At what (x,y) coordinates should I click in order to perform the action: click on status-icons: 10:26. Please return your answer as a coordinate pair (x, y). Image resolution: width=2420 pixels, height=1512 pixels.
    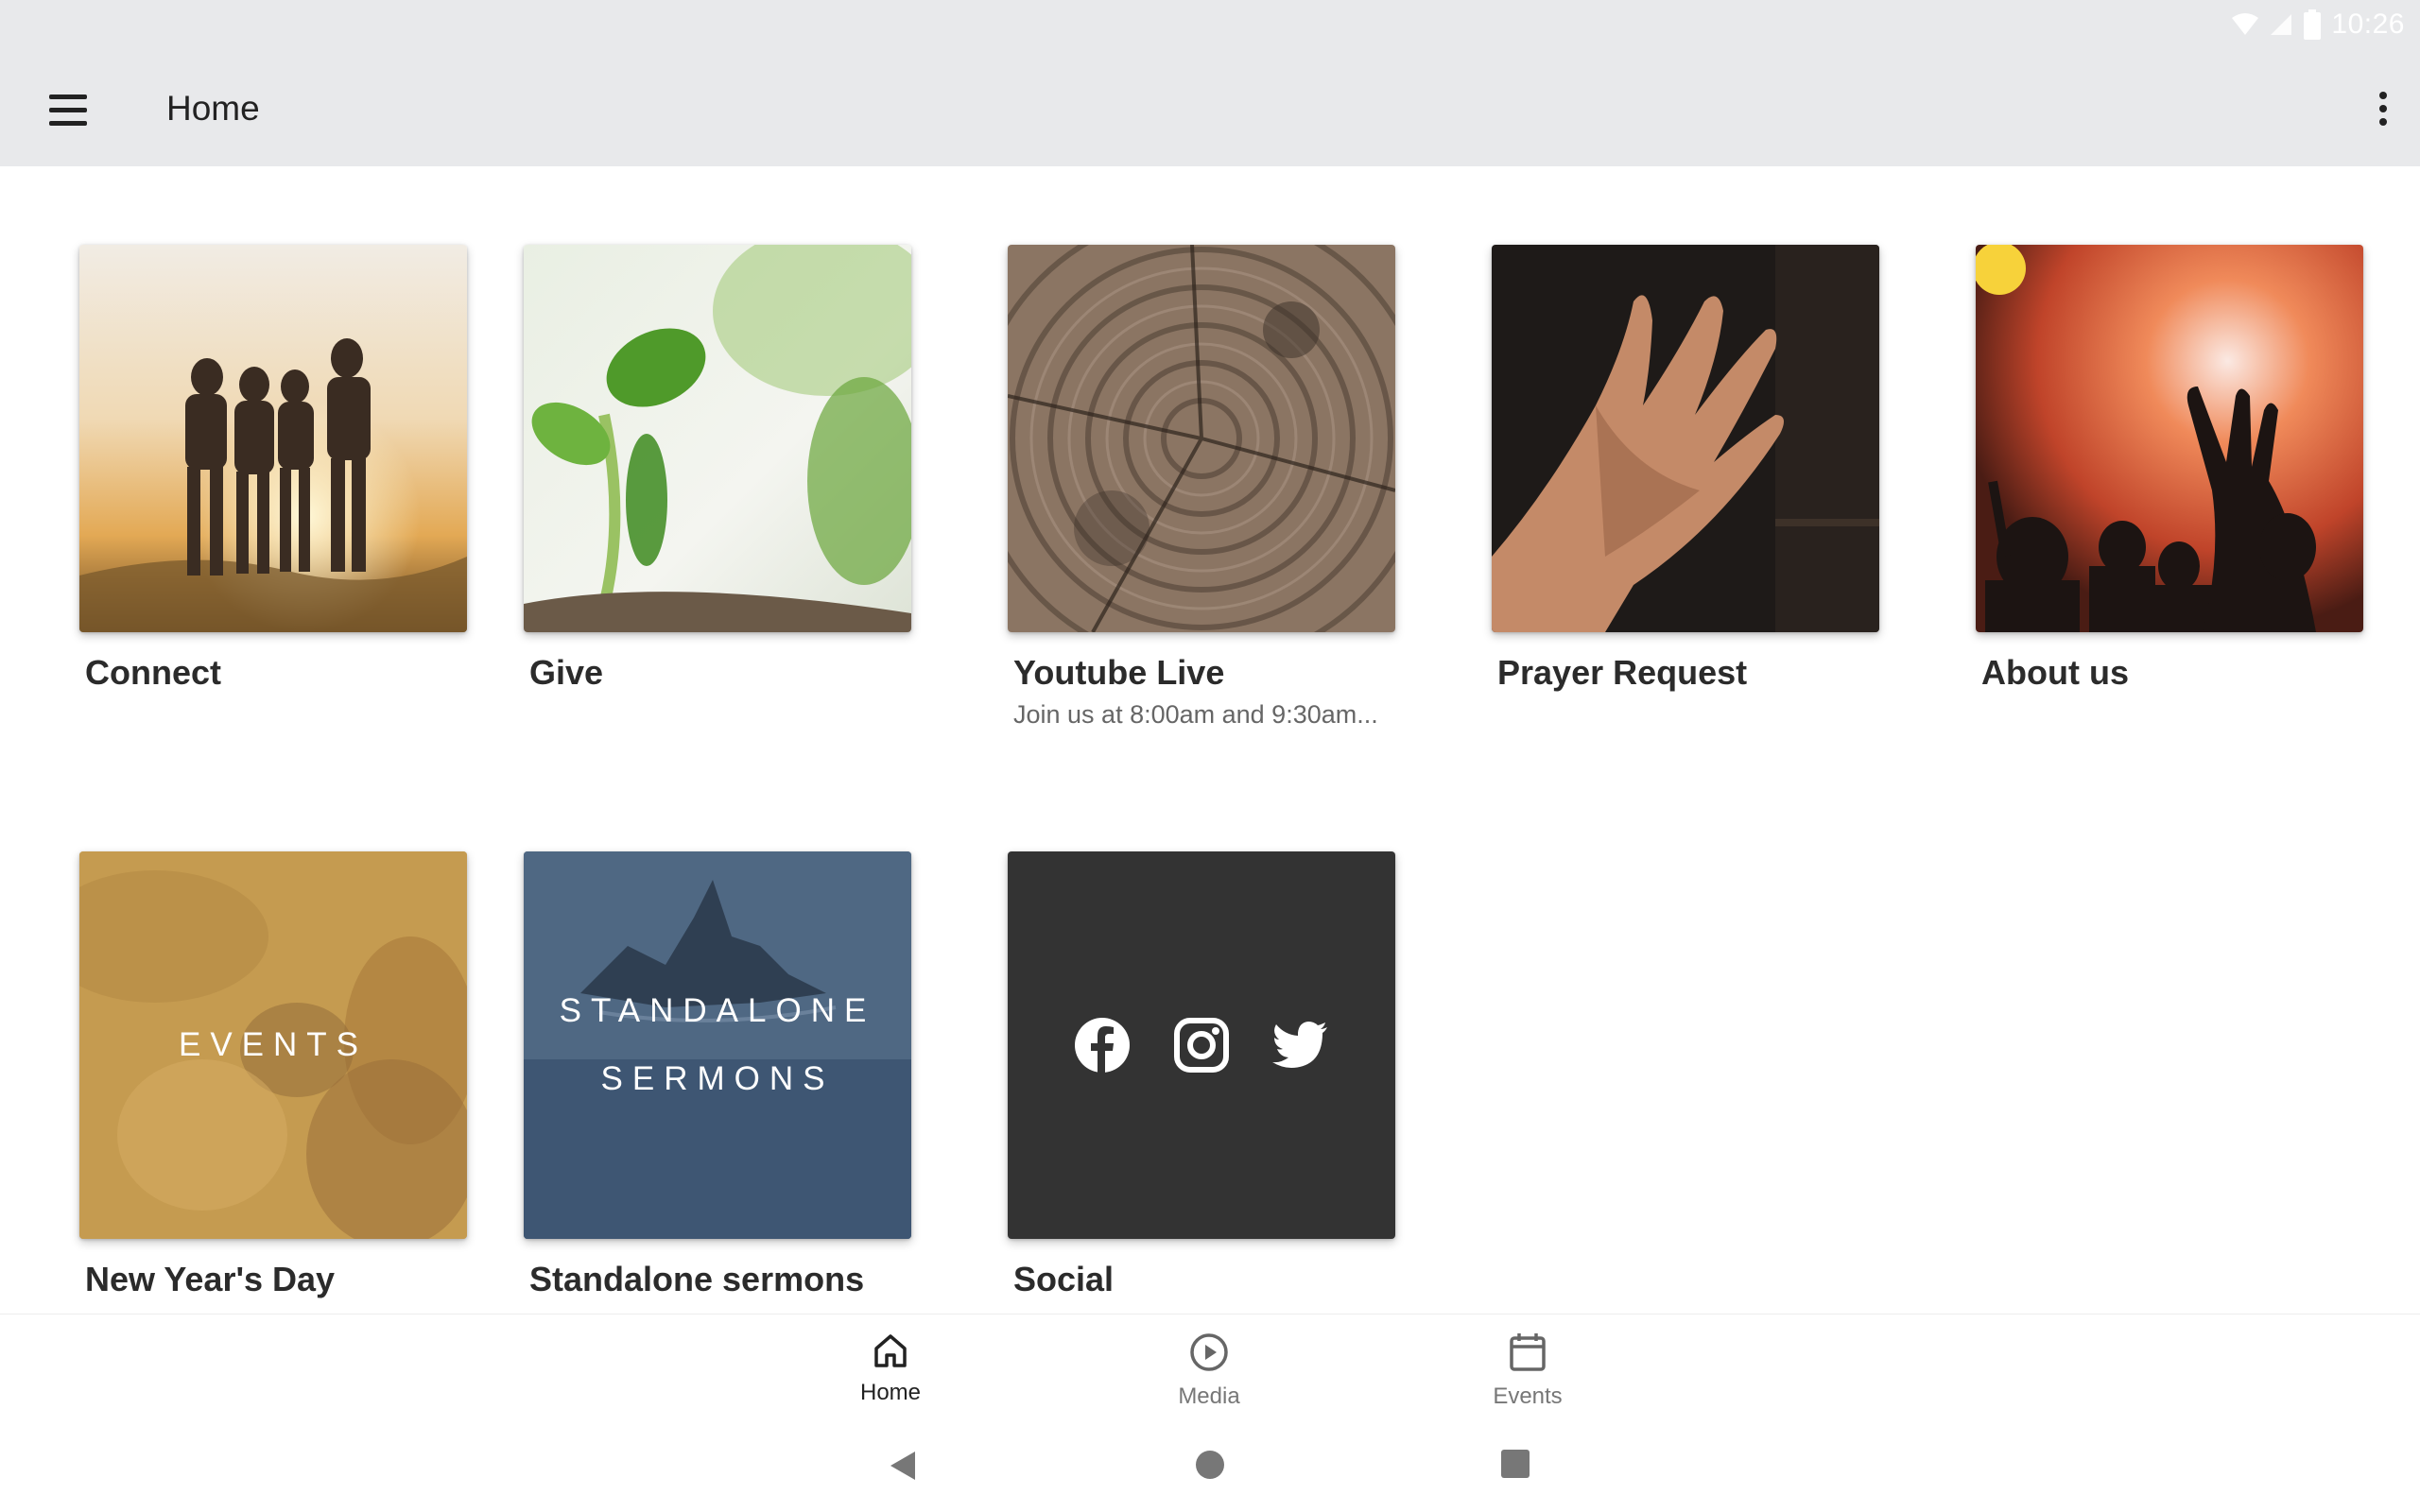
    Looking at the image, I should click on (2318, 24).